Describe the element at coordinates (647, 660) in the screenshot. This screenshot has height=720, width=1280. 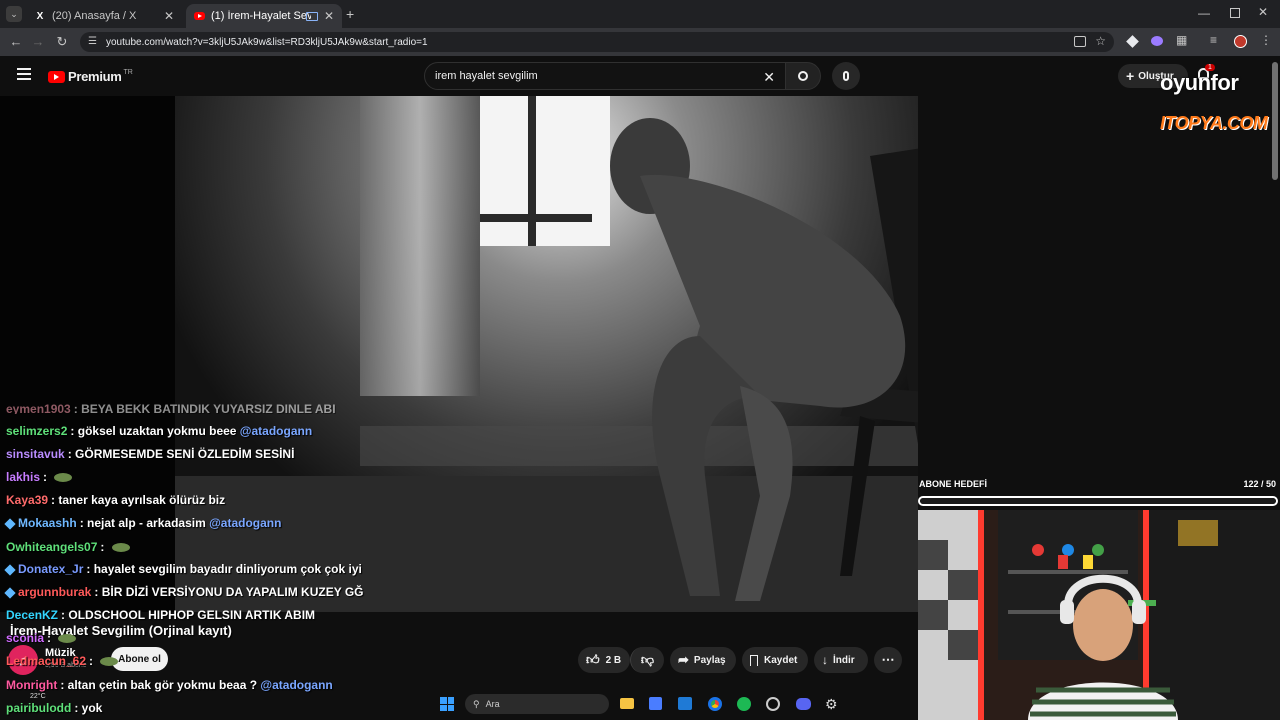
I see `dislike-button: 👎︎` at that location.